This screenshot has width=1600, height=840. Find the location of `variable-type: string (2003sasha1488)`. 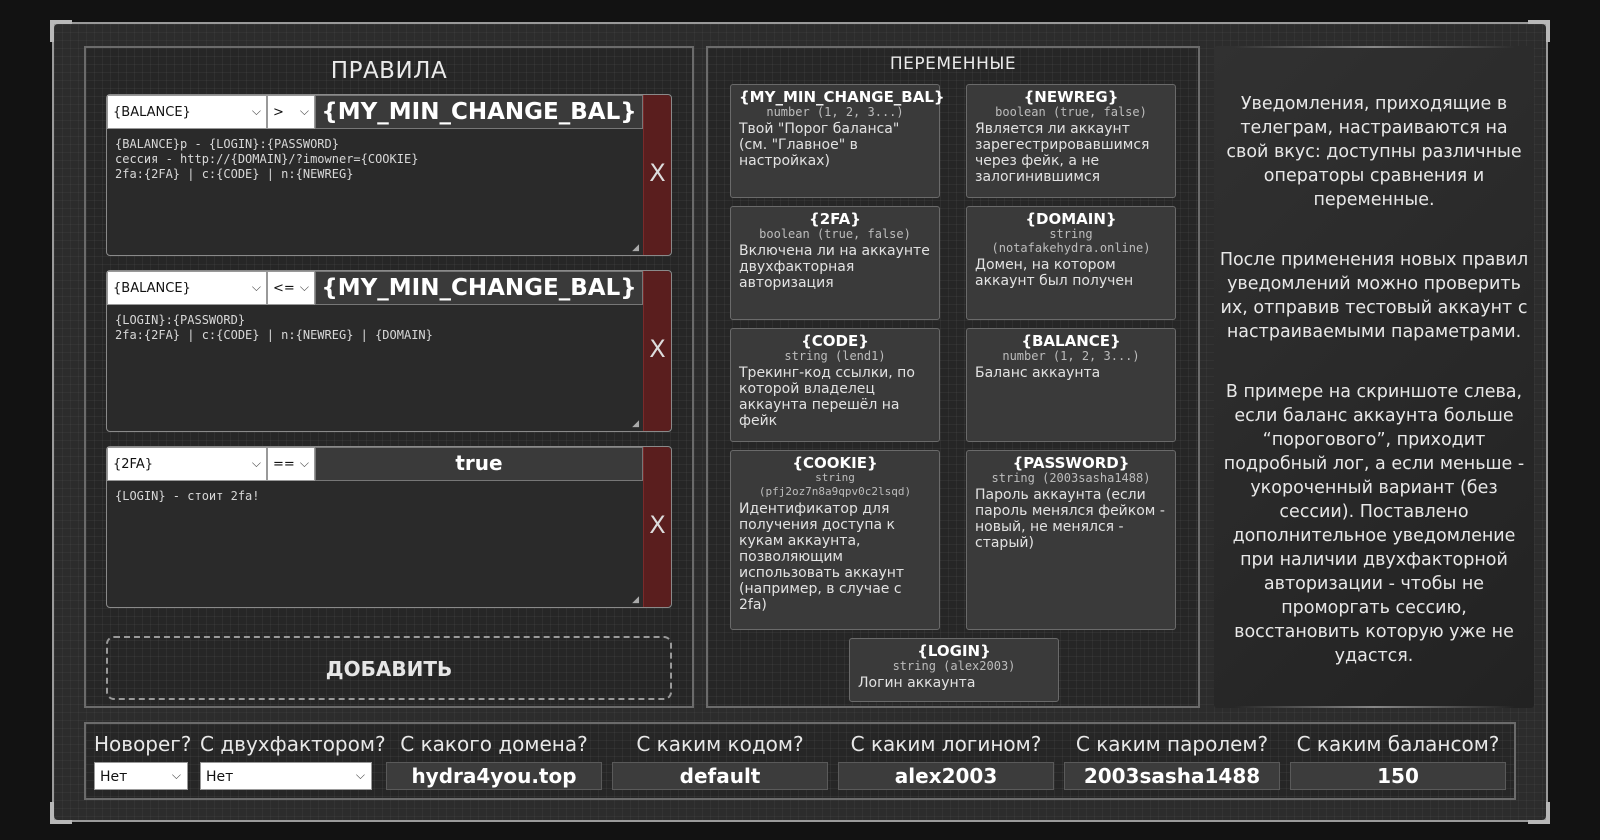

variable-type: string (2003sasha1488) is located at coordinates (1071, 478).